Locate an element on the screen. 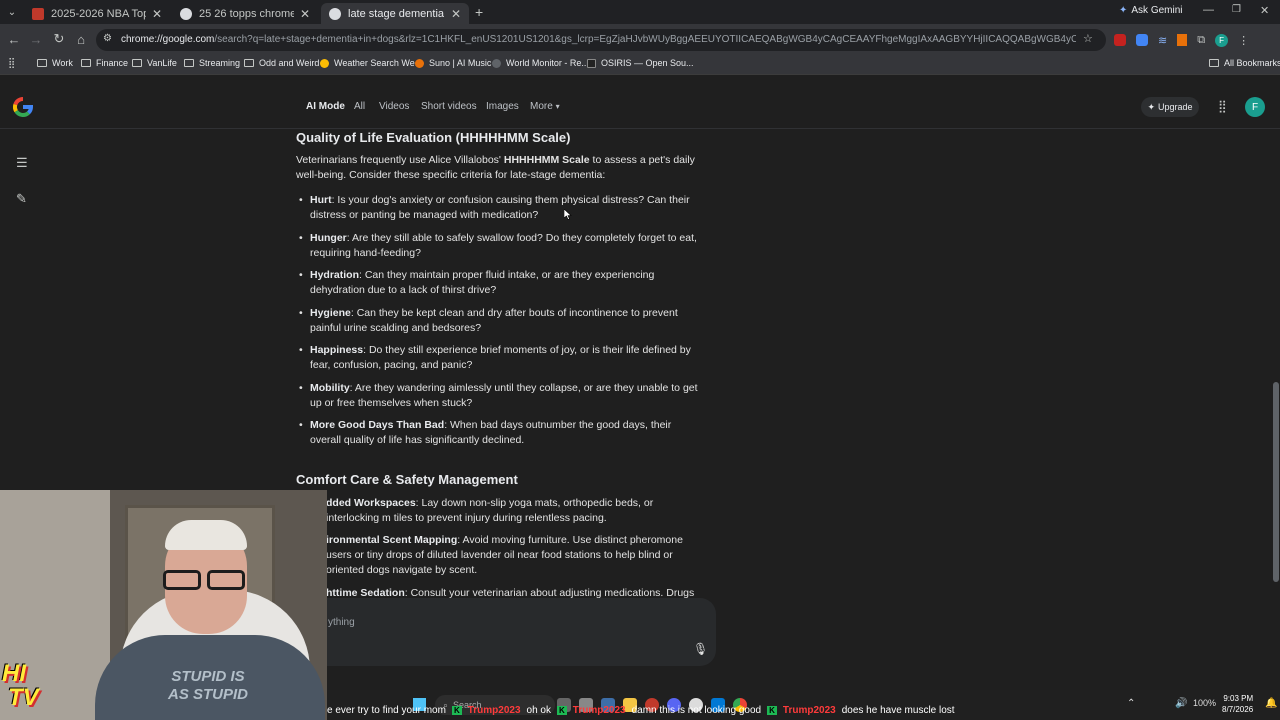  intro-bold: HHHHHMM Scale is located at coordinates (546, 160).